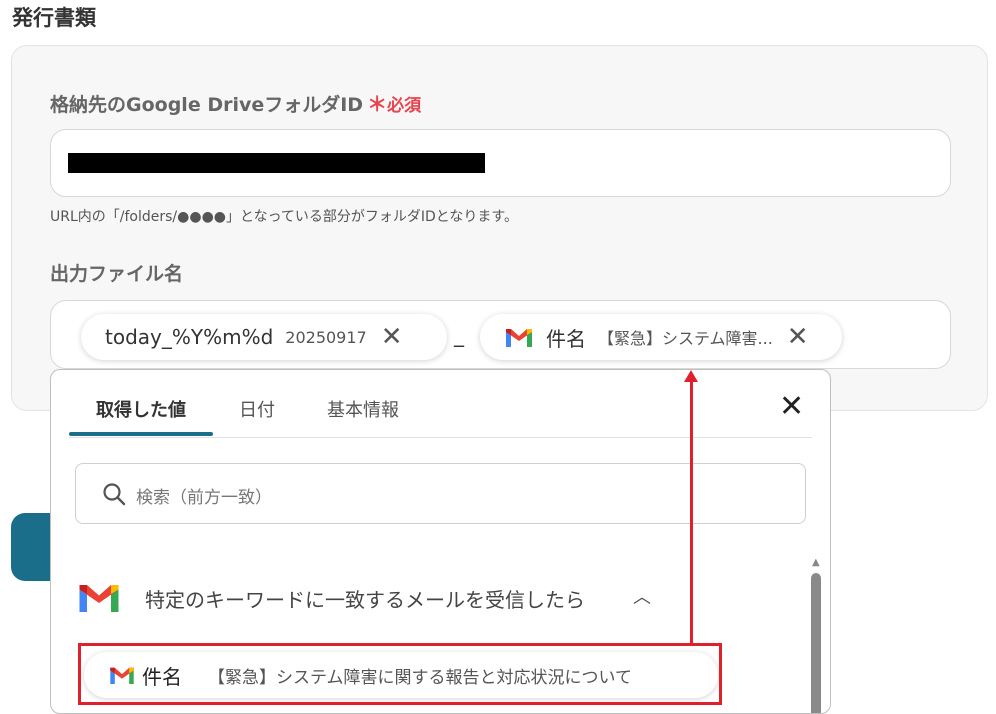 Image resolution: width=996 pixels, height=714 pixels. What do you see at coordinates (816, 562) in the screenshot?
I see `scroll-up-icon: ▲` at bounding box center [816, 562].